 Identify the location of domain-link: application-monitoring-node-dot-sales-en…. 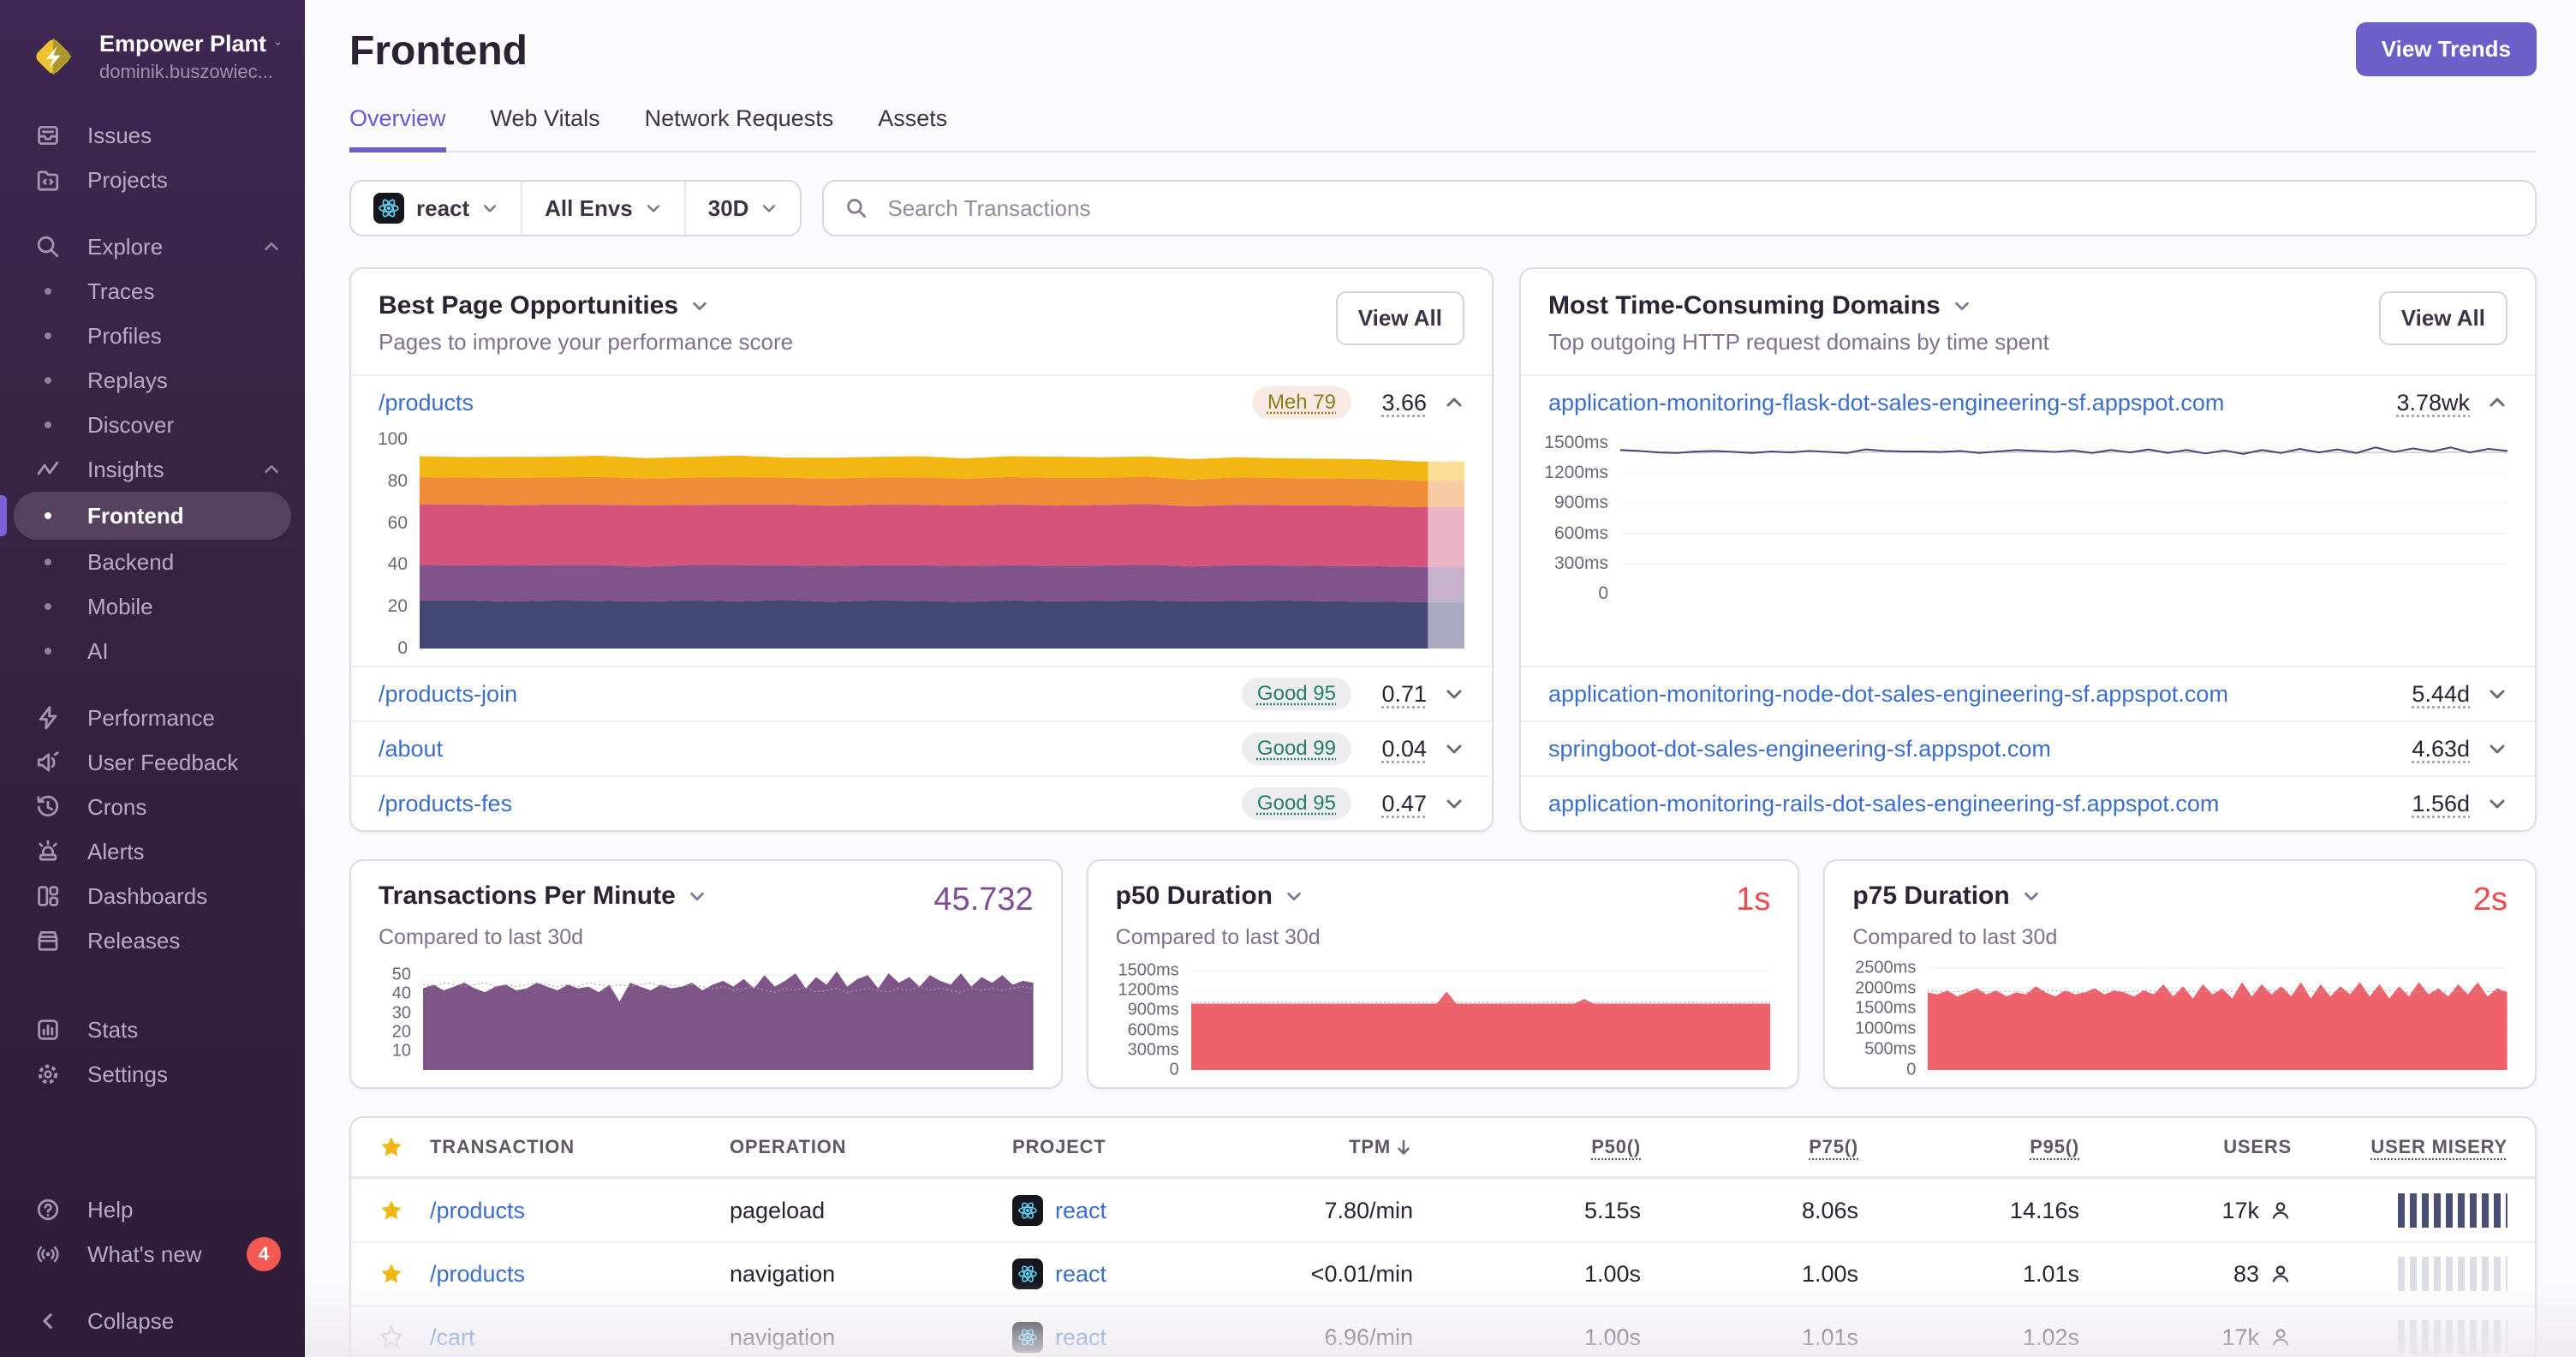
(1961, 695).